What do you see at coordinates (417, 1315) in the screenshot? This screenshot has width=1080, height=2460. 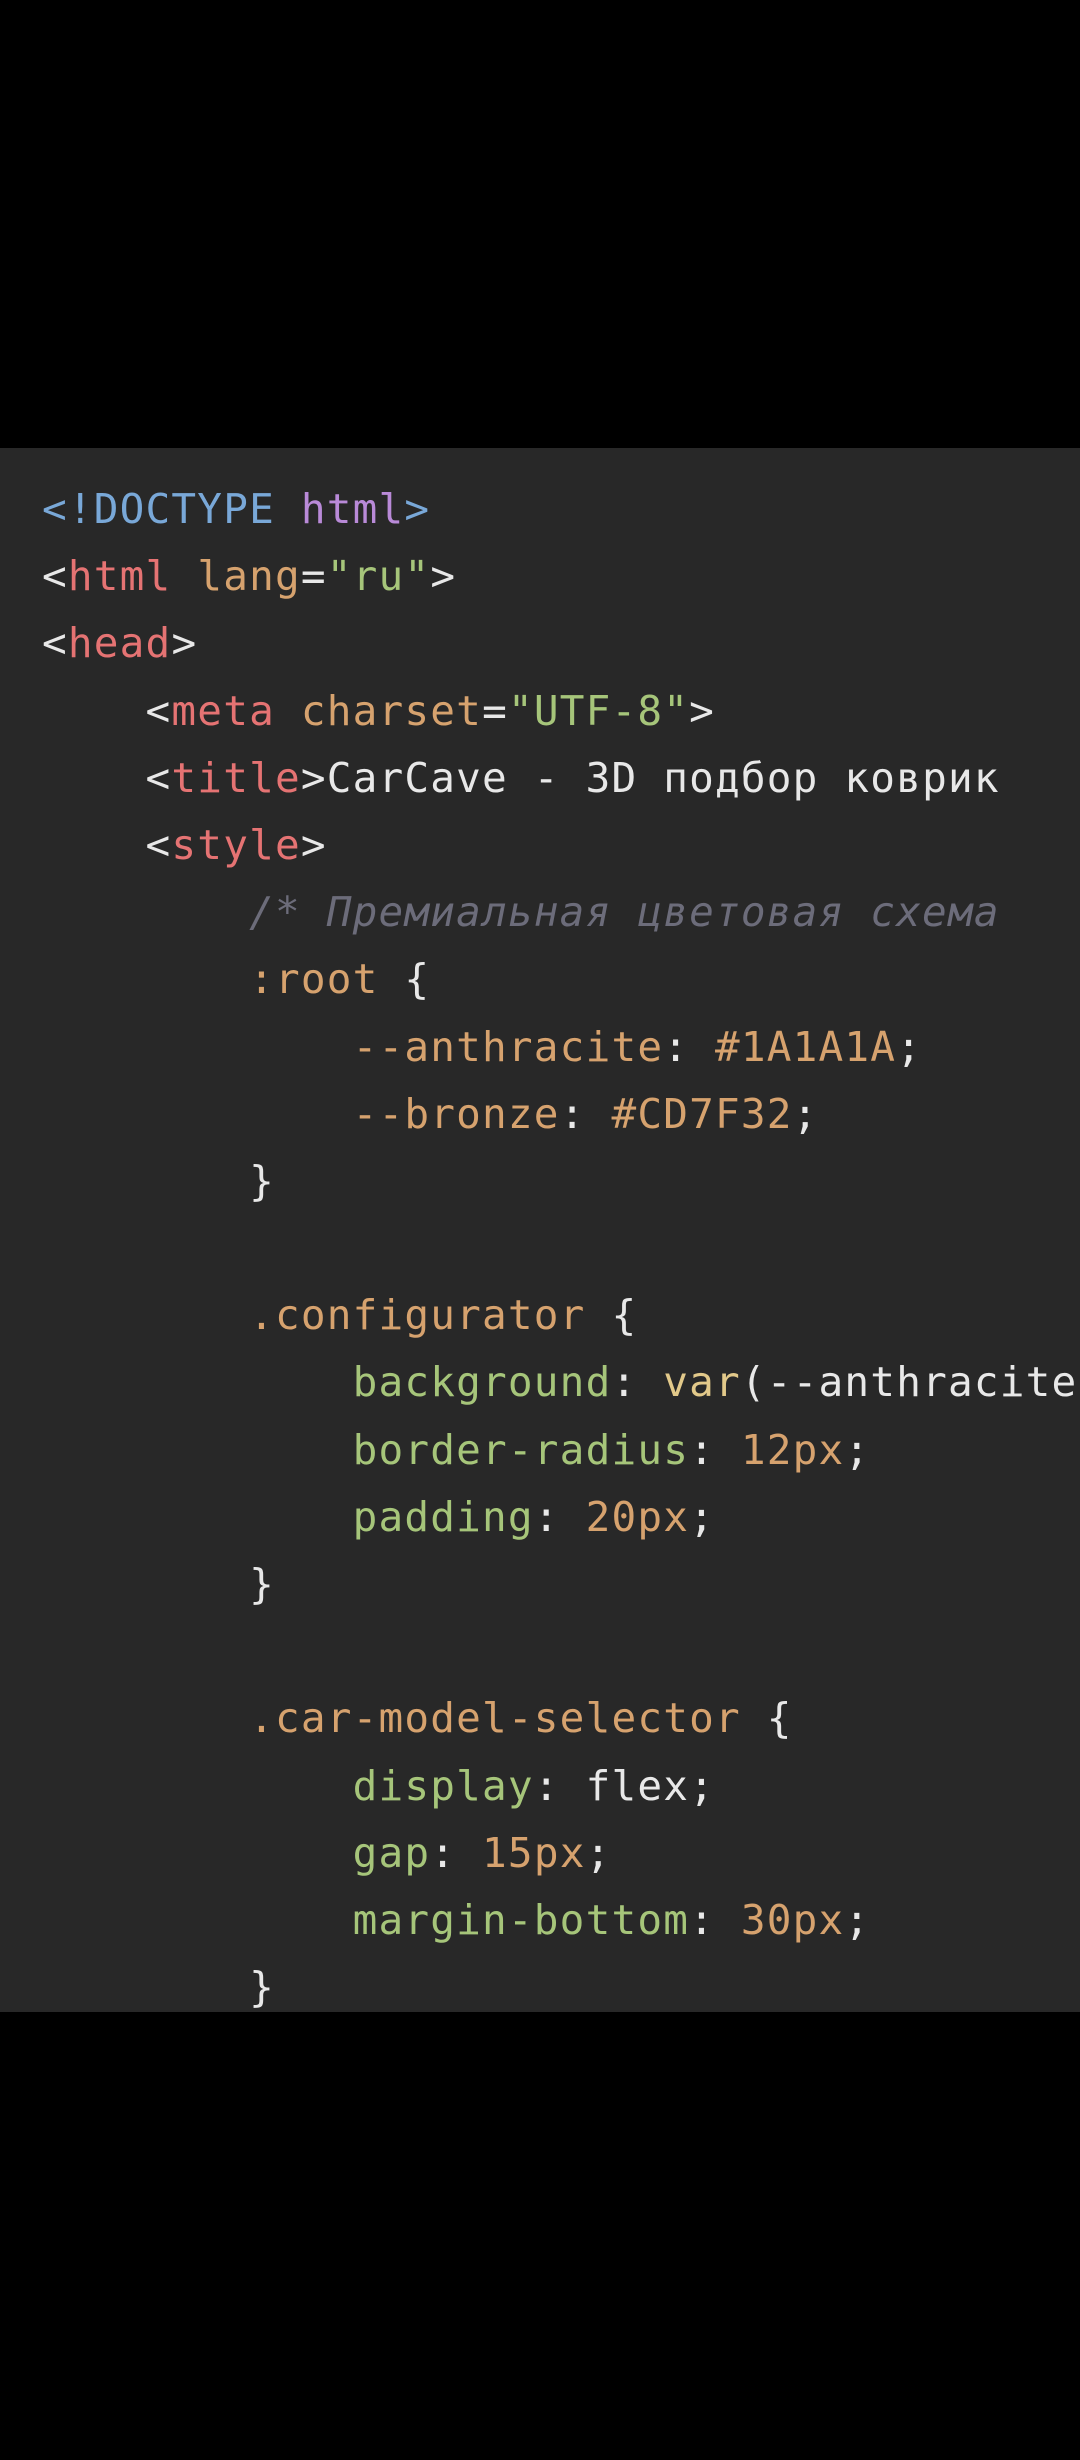 I see `code-token: .configurator` at bounding box center [417, 1315].